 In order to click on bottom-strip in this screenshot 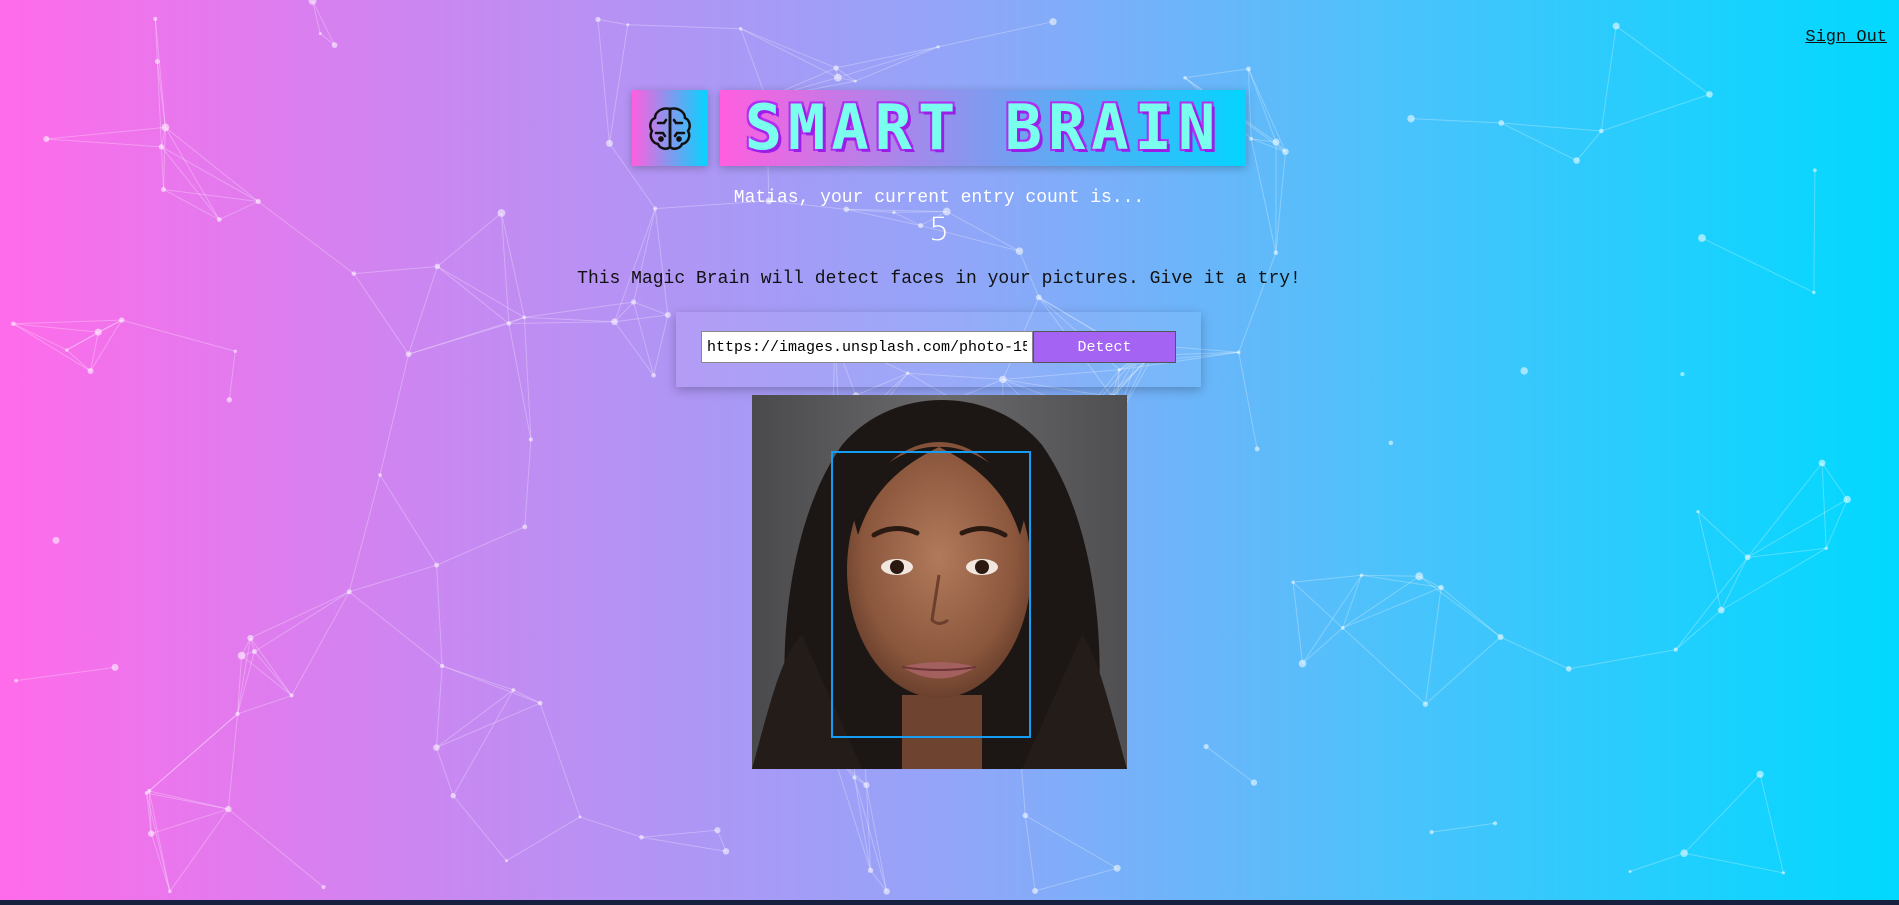, I will do `click(949, 902)`.